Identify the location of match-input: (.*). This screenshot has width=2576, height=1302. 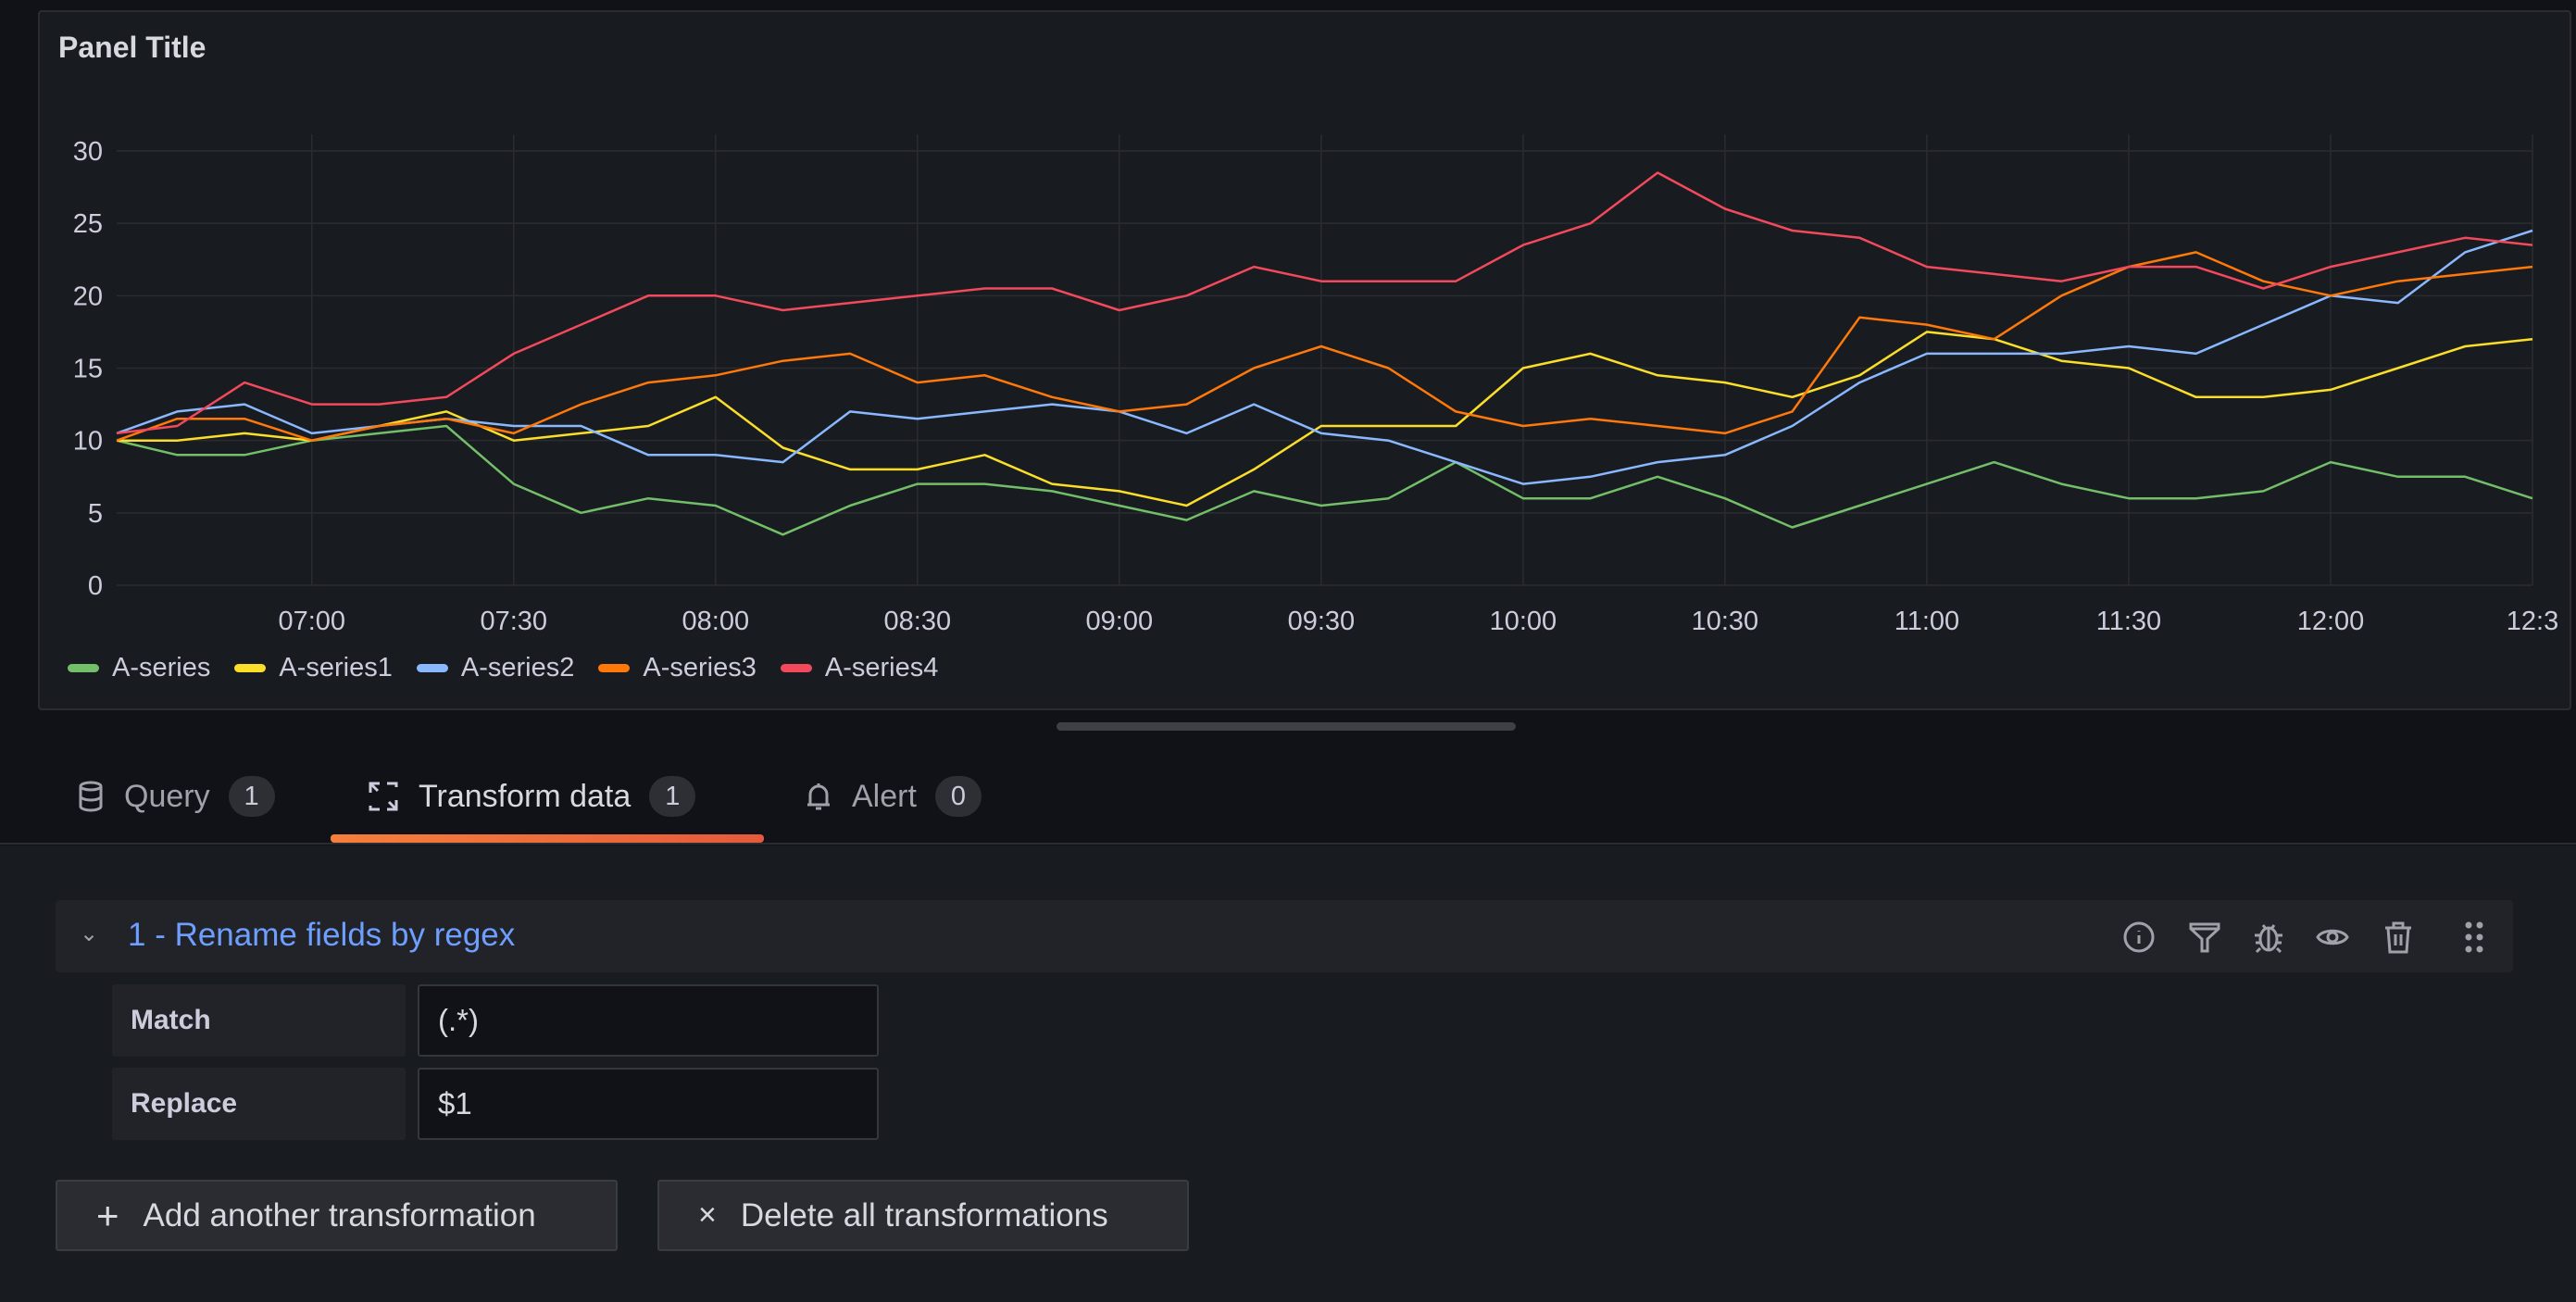
(649, 1021).